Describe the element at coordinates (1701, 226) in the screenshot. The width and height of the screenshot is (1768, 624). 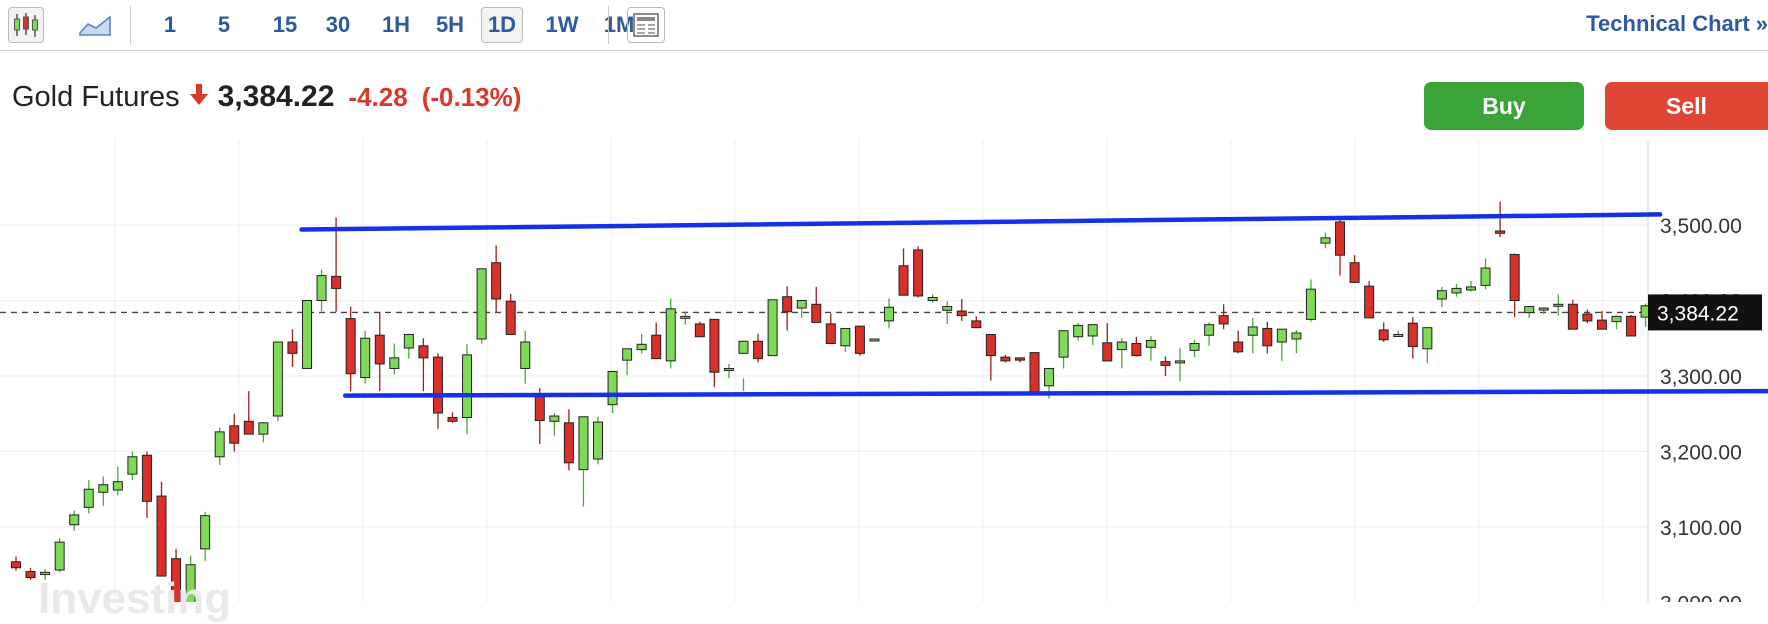
I see `y-tick-label: 3,500.00` at that location.